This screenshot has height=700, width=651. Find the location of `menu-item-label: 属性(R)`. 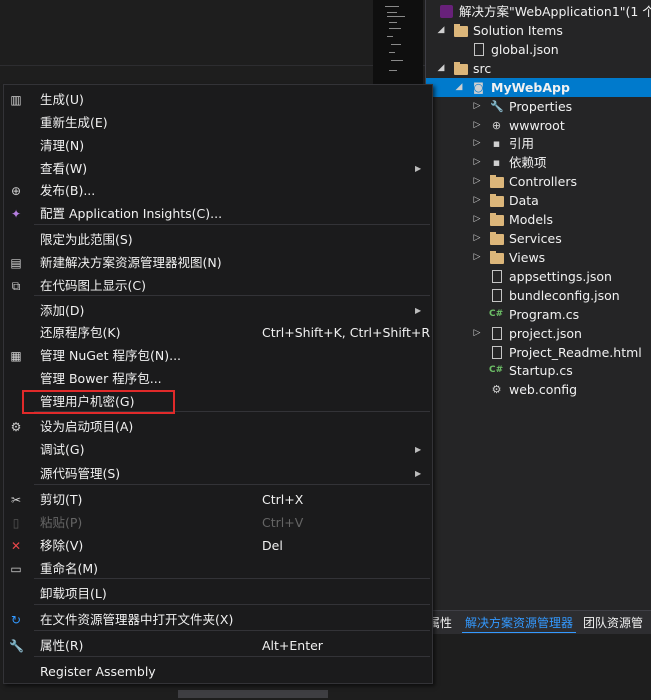

menu-item-label: 属性(R) is located at coordinates (62, 645).